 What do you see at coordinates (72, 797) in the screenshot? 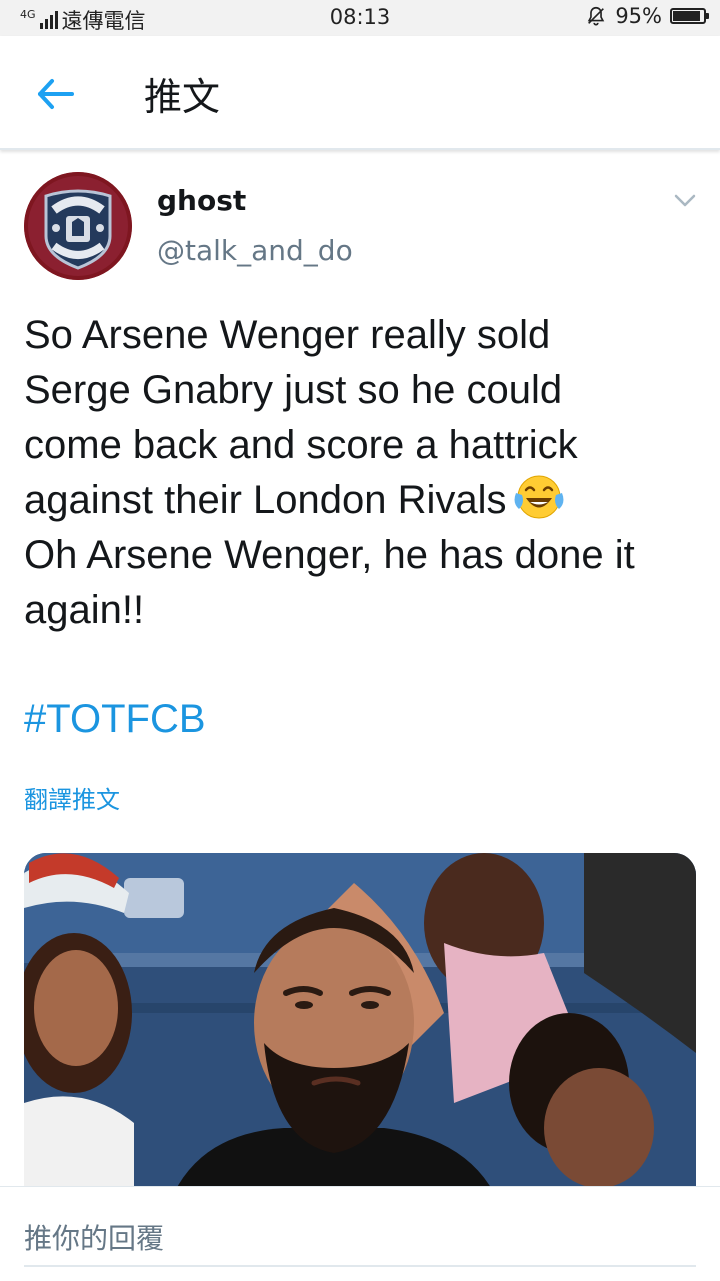
I see `translate-tweet-link: 翻譯推文` at bounding box center [72, 797].